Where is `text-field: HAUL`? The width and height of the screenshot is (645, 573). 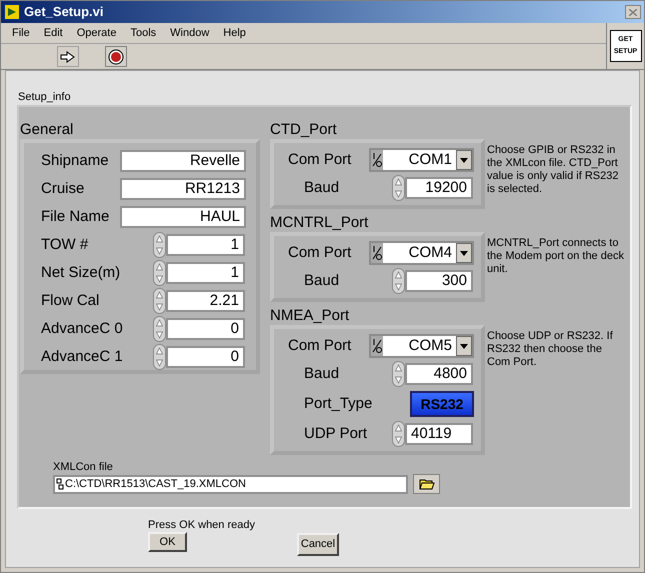 text-field: HAUL is located at coordinates (183, 217).